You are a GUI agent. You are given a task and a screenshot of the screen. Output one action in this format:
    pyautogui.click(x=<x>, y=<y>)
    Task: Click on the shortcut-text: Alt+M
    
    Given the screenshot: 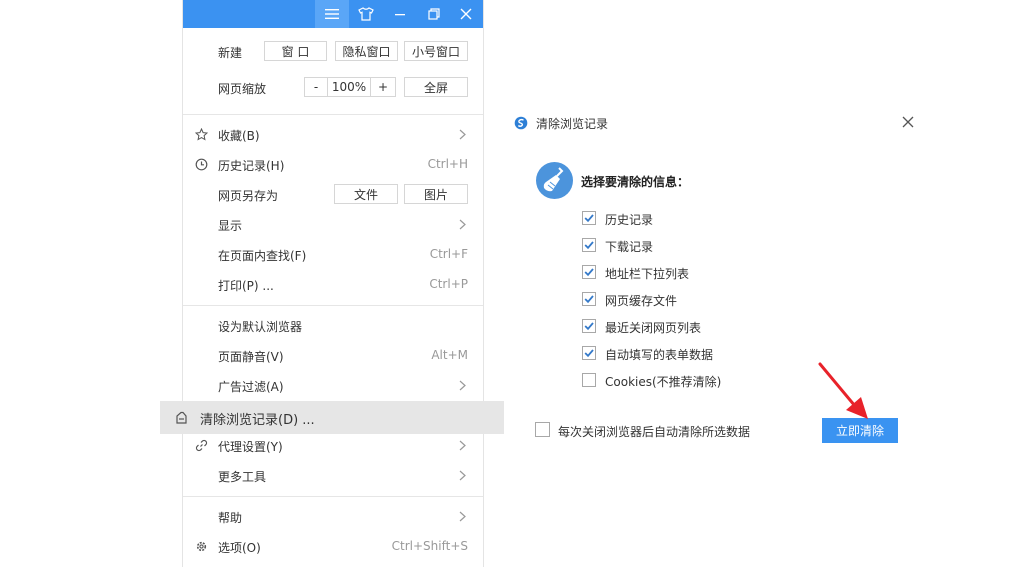 What is the action you would take?
    pyautogui.click(x=449, y=355)
    